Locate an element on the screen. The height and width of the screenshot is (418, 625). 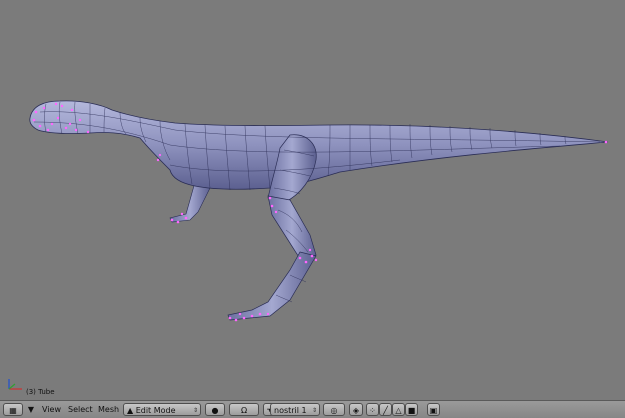
editor-type-button: ▦ is located at coordinates (13, 409).